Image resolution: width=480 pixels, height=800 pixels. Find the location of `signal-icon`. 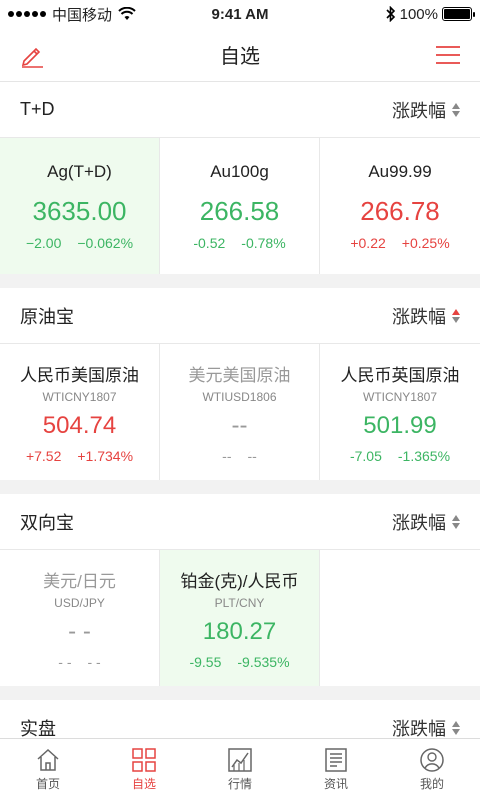

signal-icon is located at coordinates (27, 14).